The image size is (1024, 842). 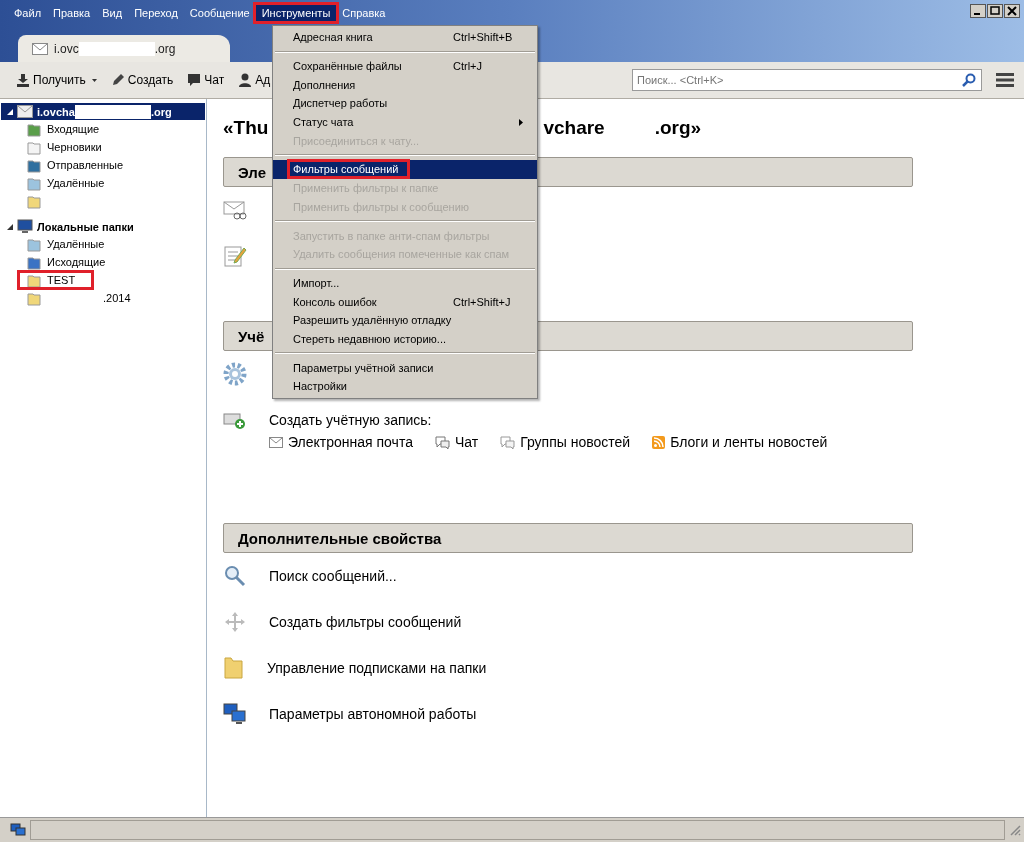 What do you see at coordinates (235, 622) in the screenshot?
I see `arrows-icon` at bounding box center [235, 622].